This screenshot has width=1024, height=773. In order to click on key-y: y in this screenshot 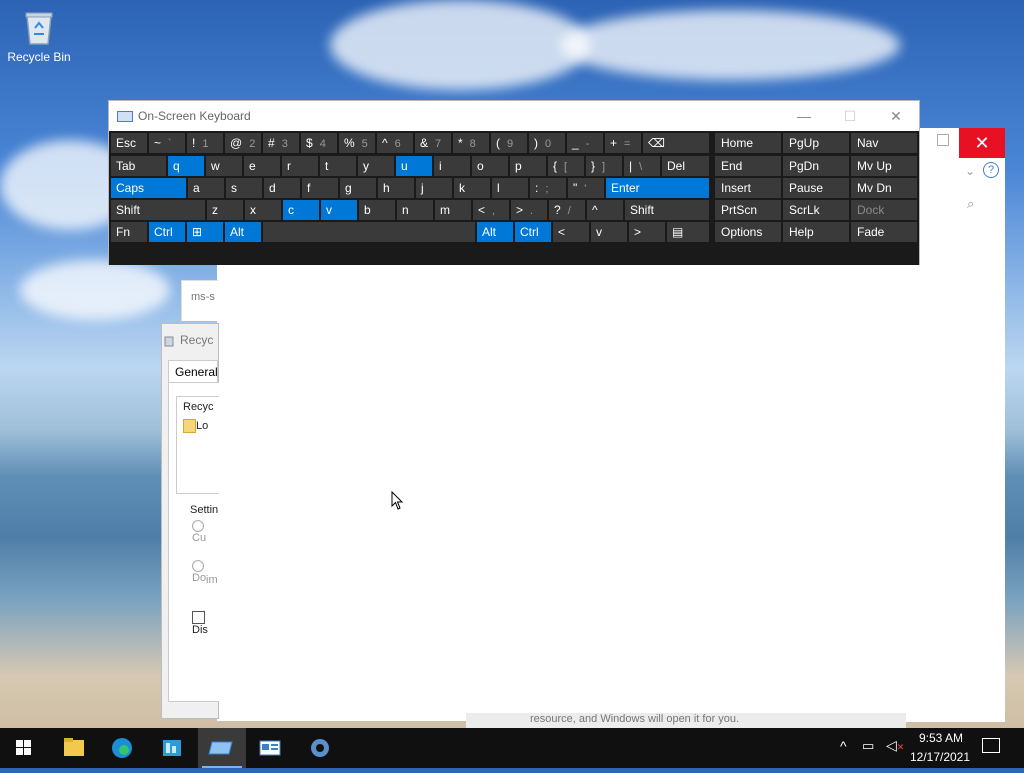, I will do `click(376, 166)`.